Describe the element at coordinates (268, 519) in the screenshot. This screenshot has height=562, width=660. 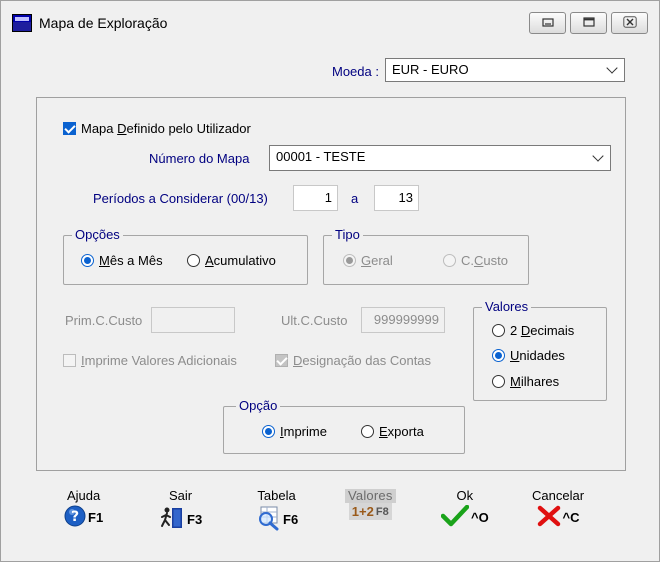
I see `magnifier-table-icon` at that location.